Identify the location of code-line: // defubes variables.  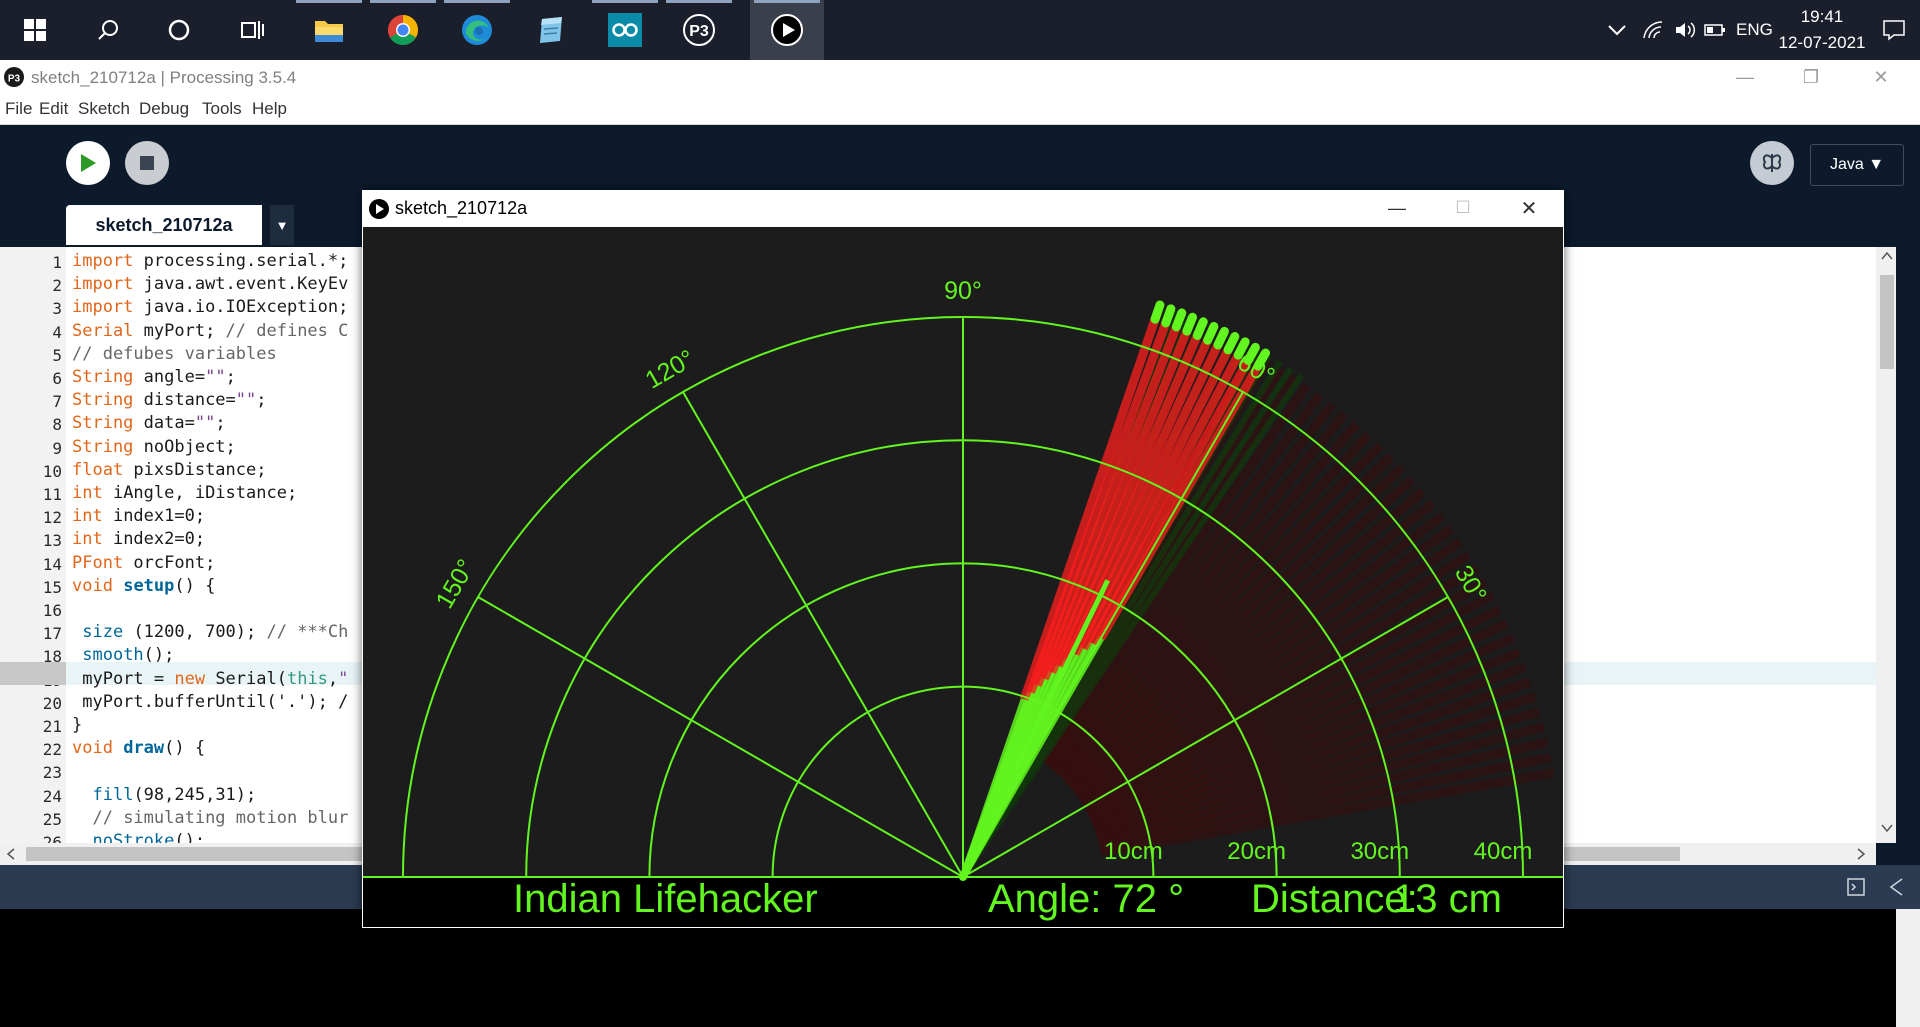
(174, 353).